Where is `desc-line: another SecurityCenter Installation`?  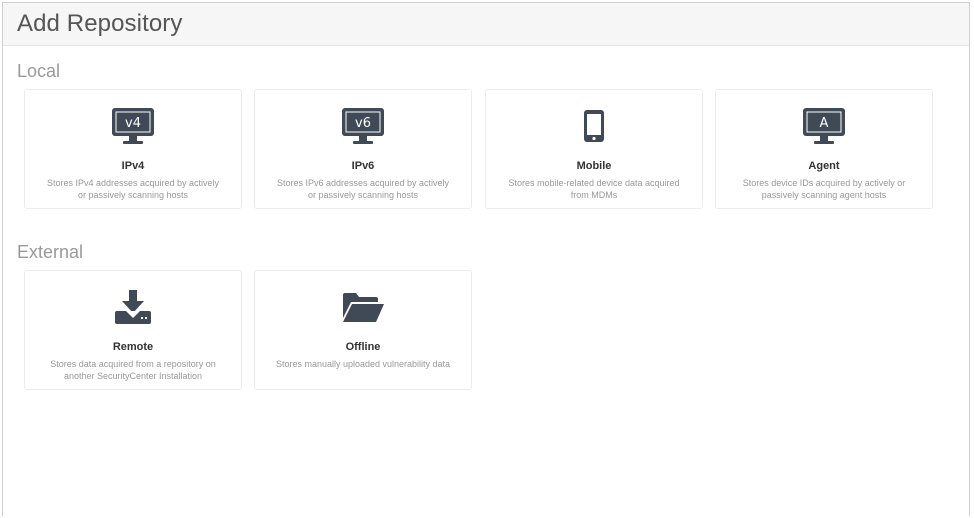
desc-line: another SecurityCenter Installation is located at coordinates (133, 376).